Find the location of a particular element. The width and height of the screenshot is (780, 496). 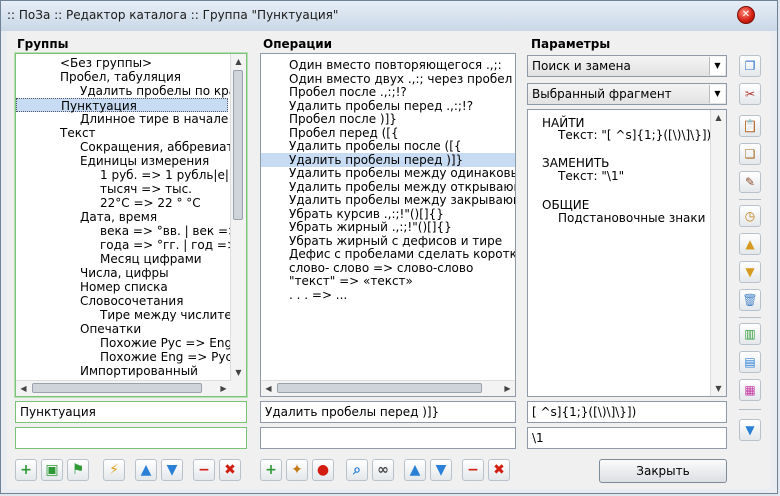

tree-item: 1 руб. => 1 рубль|е| is located at coordinates (122, 175).